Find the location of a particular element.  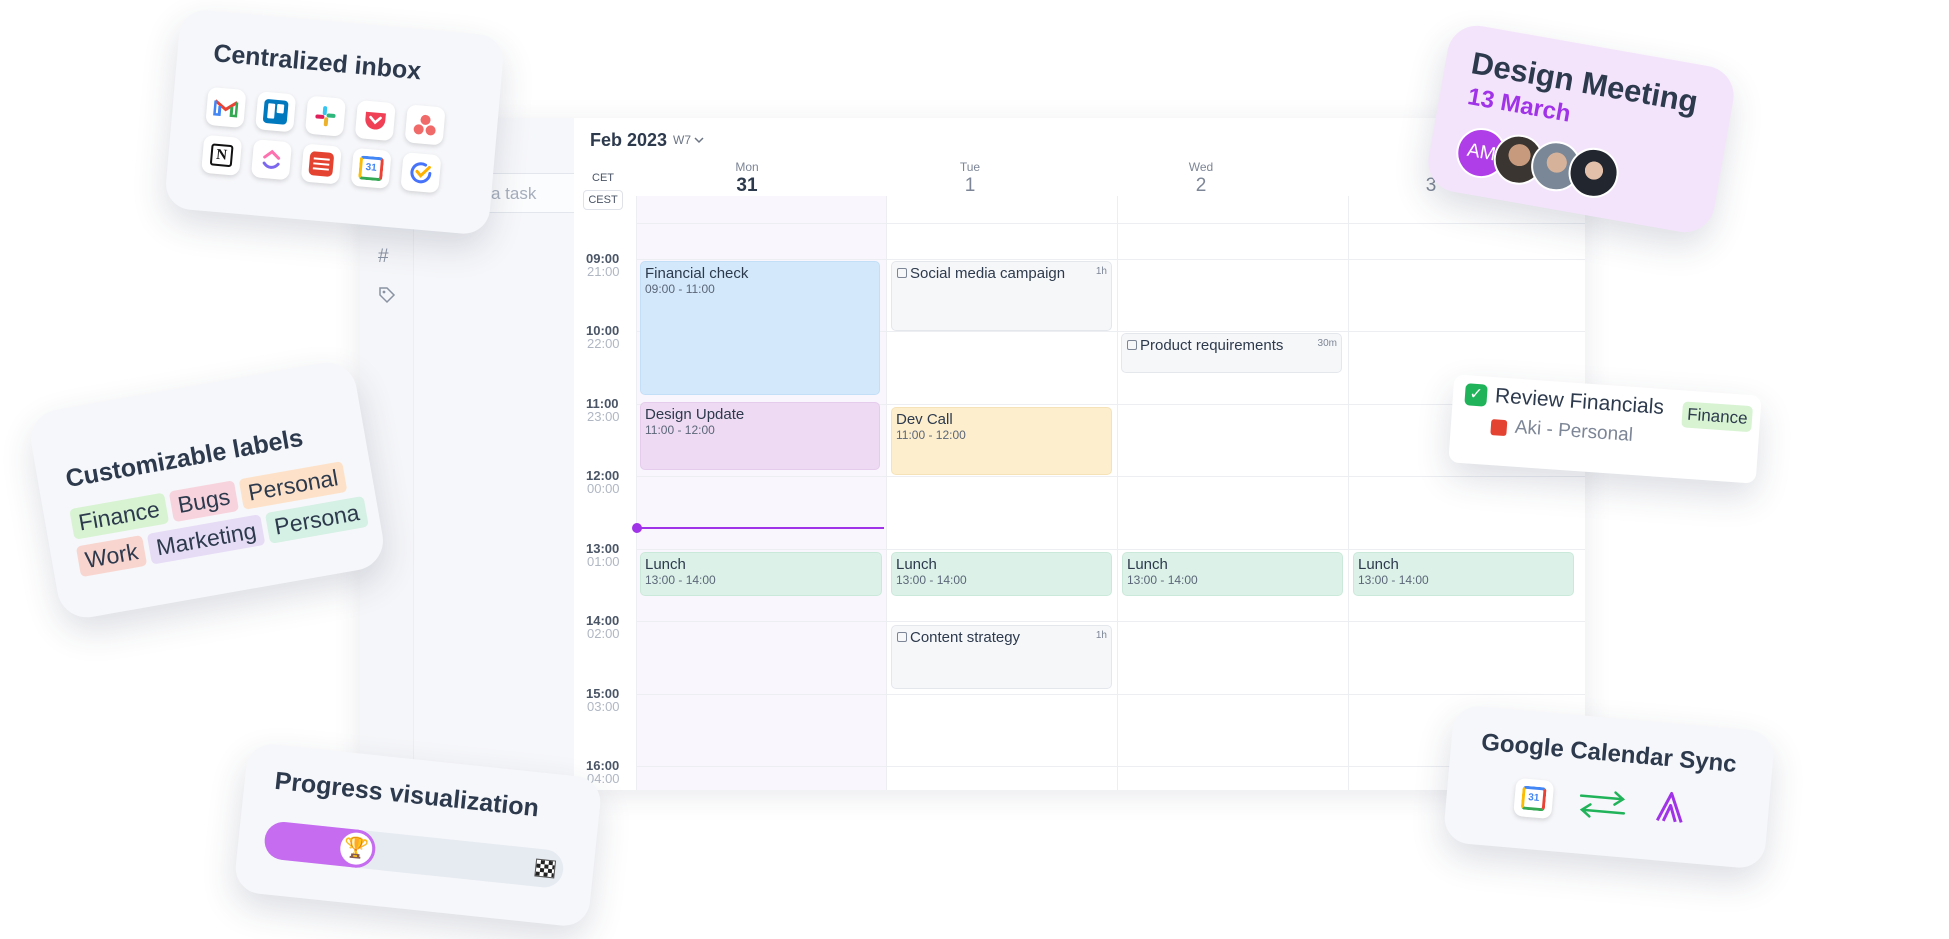

week-label: W7 is located at coordinates (682, 140).